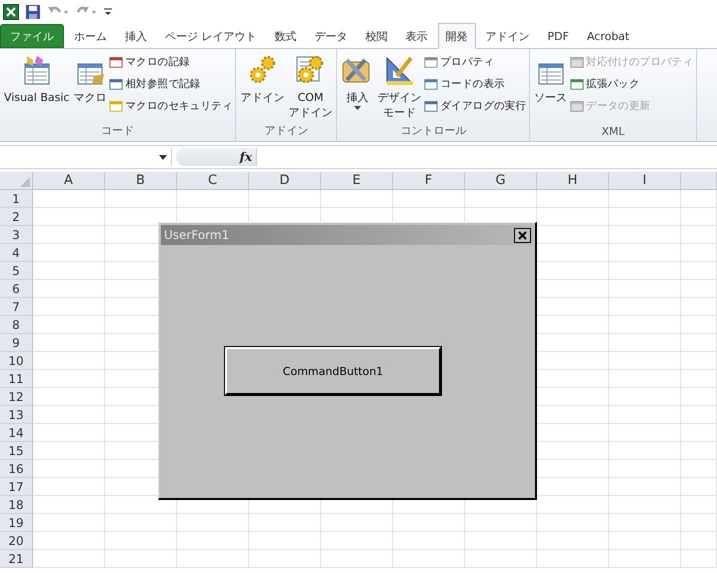 Image resolution: width=717 pixels, height=573 pixels. Describe the element at coordinates (16, 487) in the screenshot. I see `row-header: 17` at that location.